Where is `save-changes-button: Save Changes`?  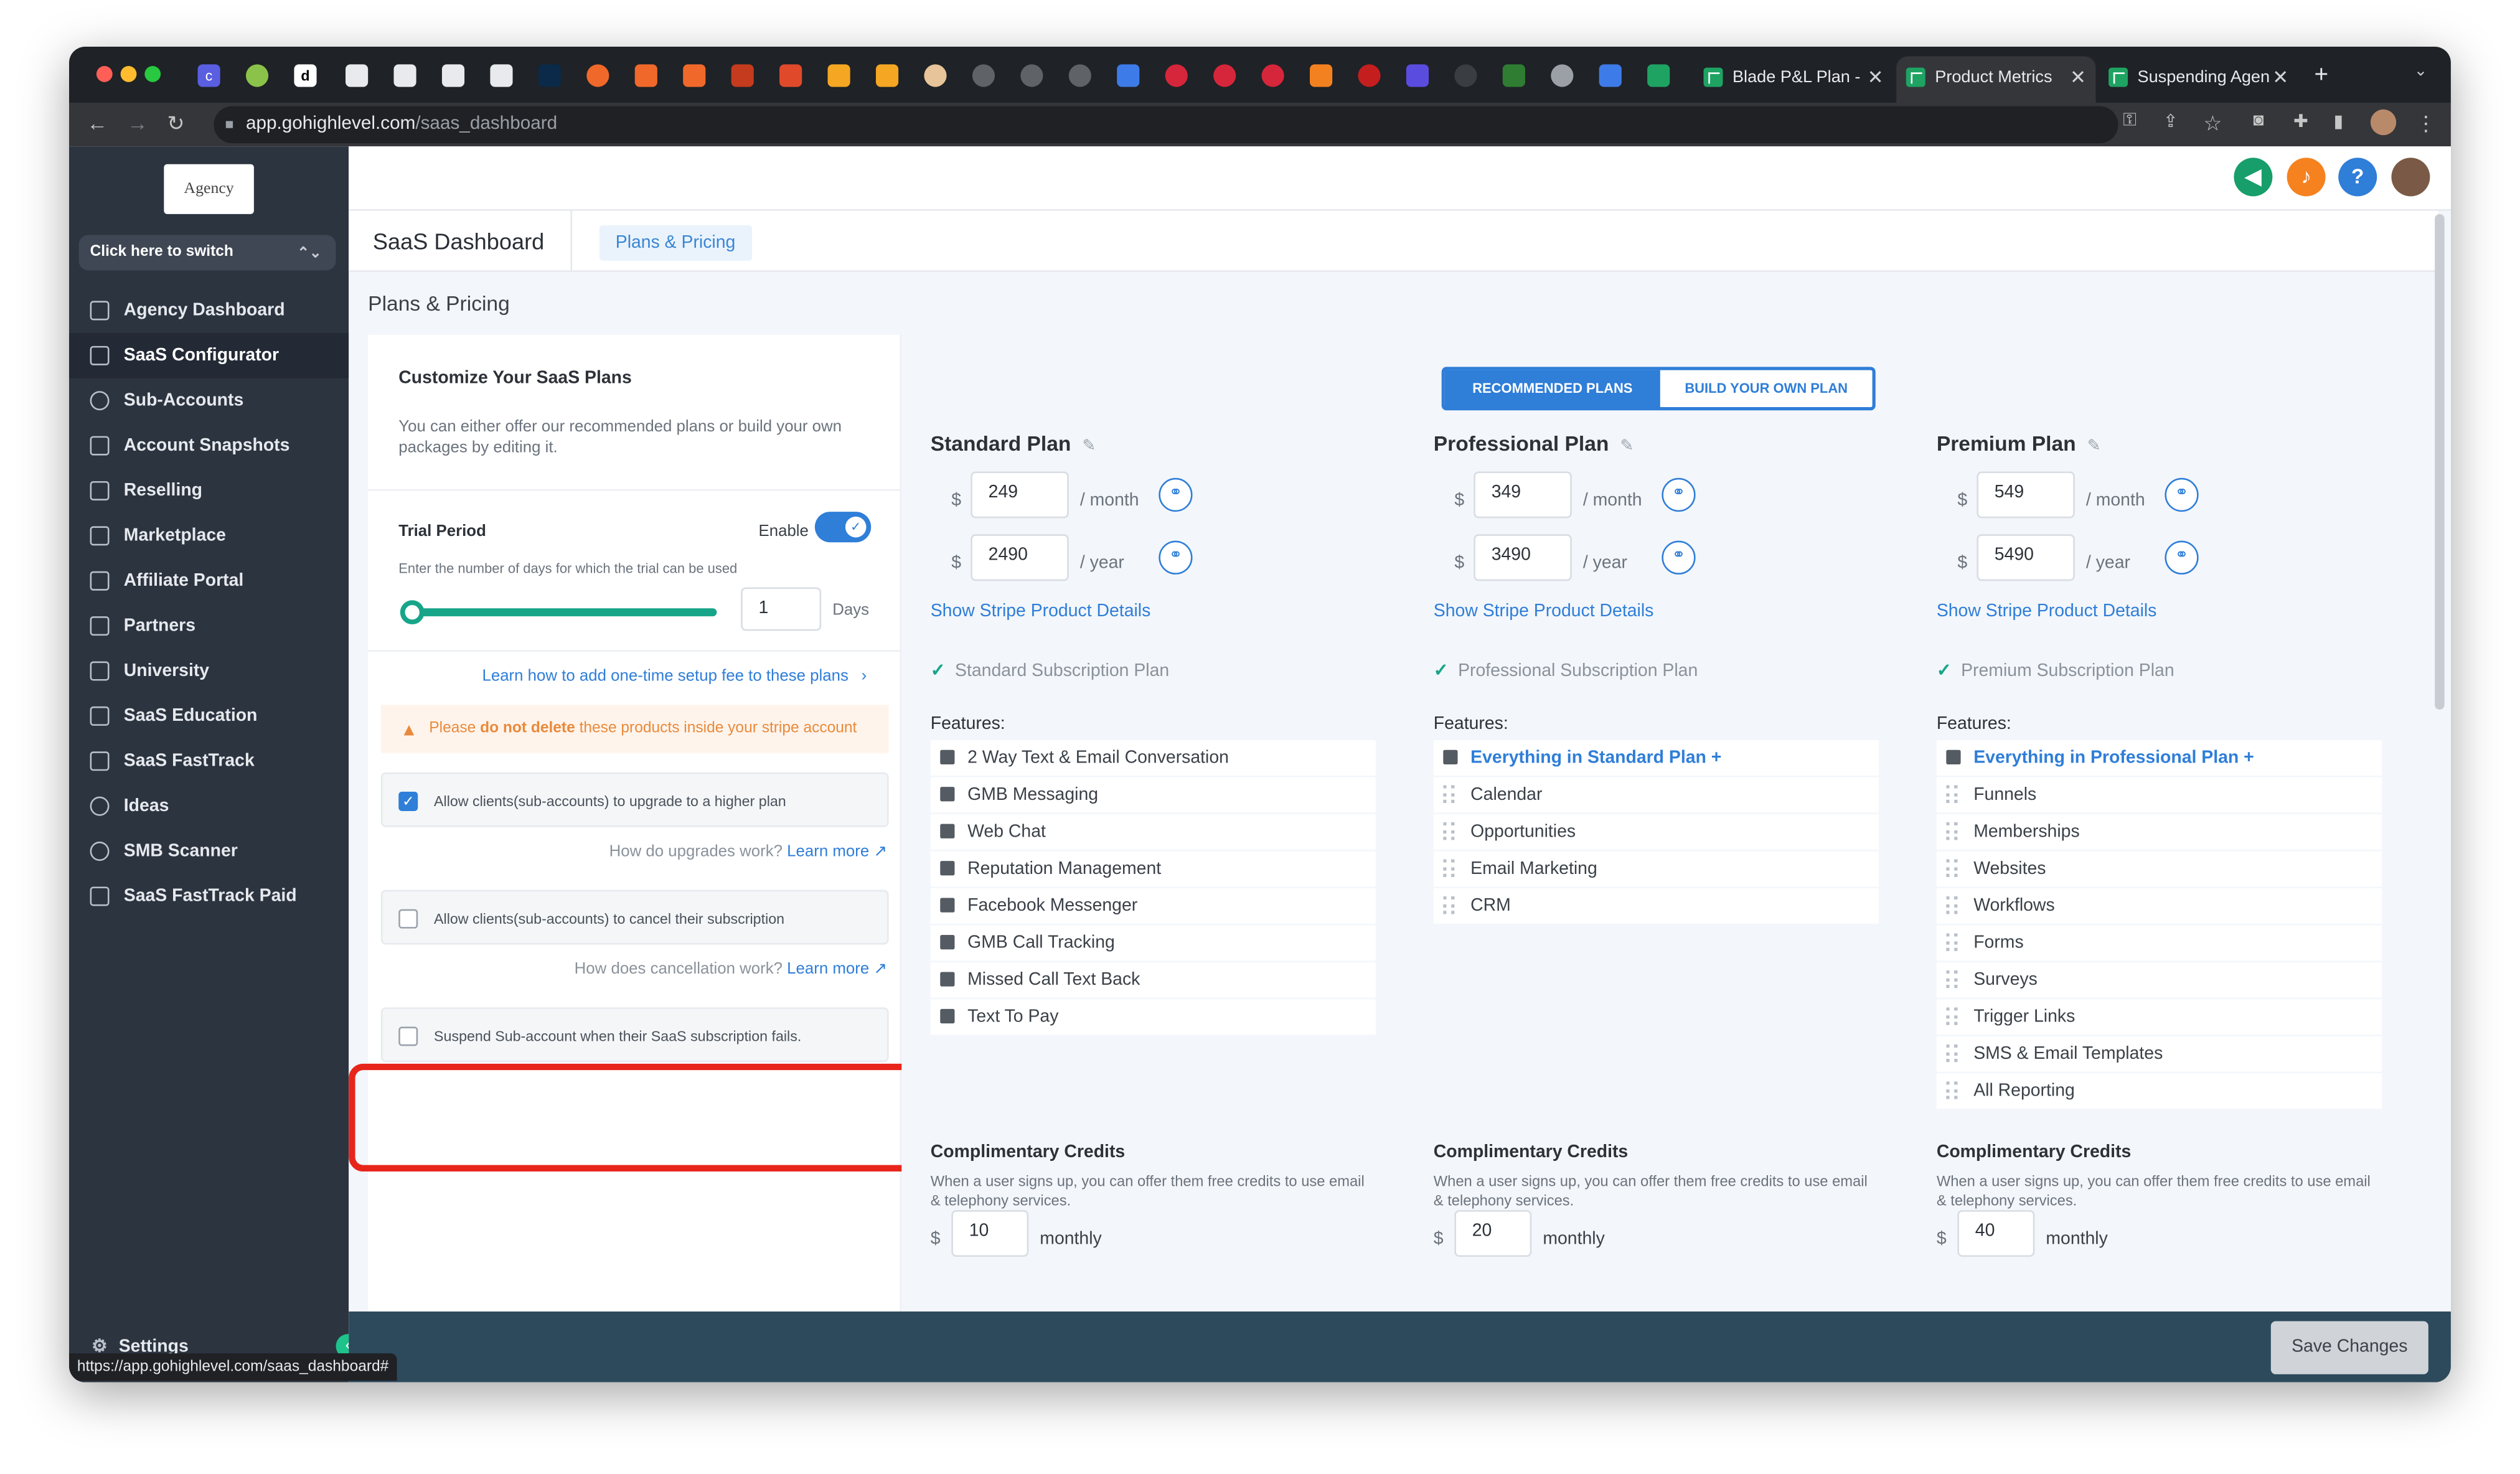 save-changes-button: Save Changes is located at coordinates (2349, 1347).